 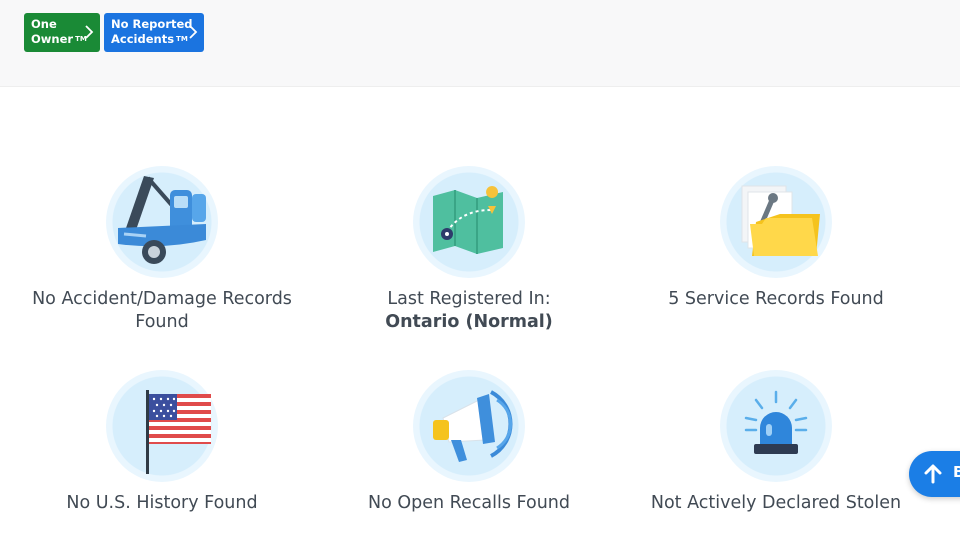 I want to click on one-owner-badge: One Owner TM, so click(x=62, y=32).